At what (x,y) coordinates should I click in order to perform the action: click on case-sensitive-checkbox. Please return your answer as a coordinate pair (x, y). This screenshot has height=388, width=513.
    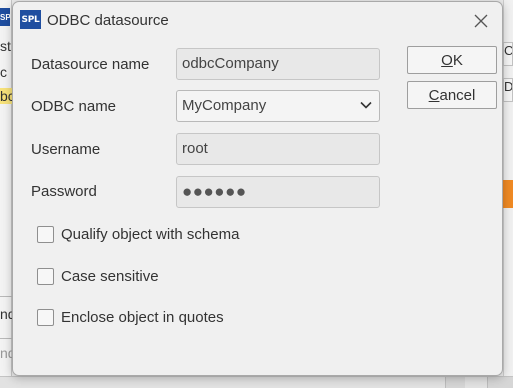
    Looking at the image, I should click on (45, 276).